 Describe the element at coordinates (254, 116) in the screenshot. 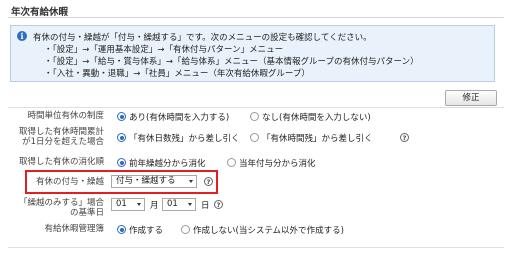

I see `hourly-no-radio` at that location.